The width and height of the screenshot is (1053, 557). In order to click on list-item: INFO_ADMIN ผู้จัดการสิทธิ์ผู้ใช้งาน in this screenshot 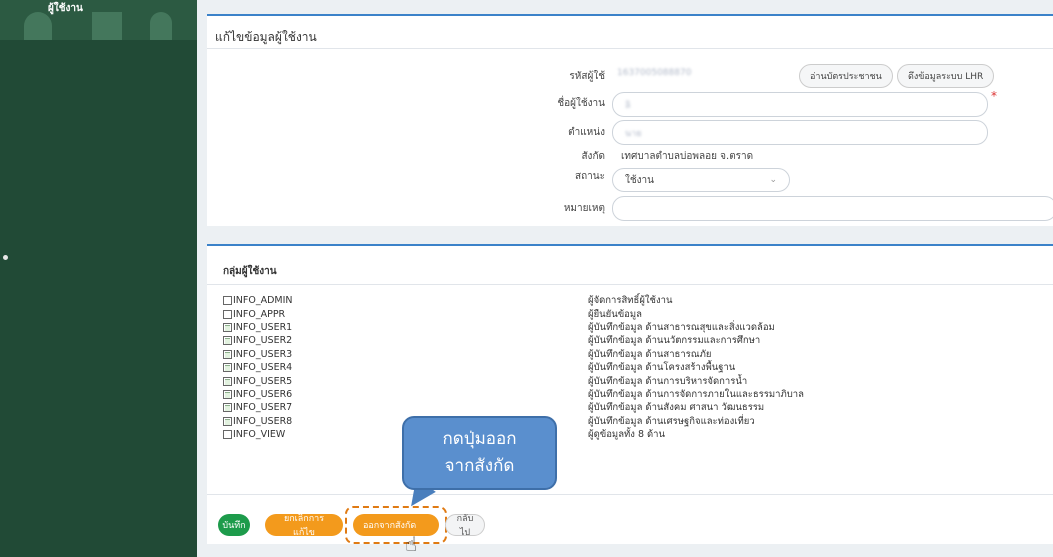, I will do `click(513, 300)`.